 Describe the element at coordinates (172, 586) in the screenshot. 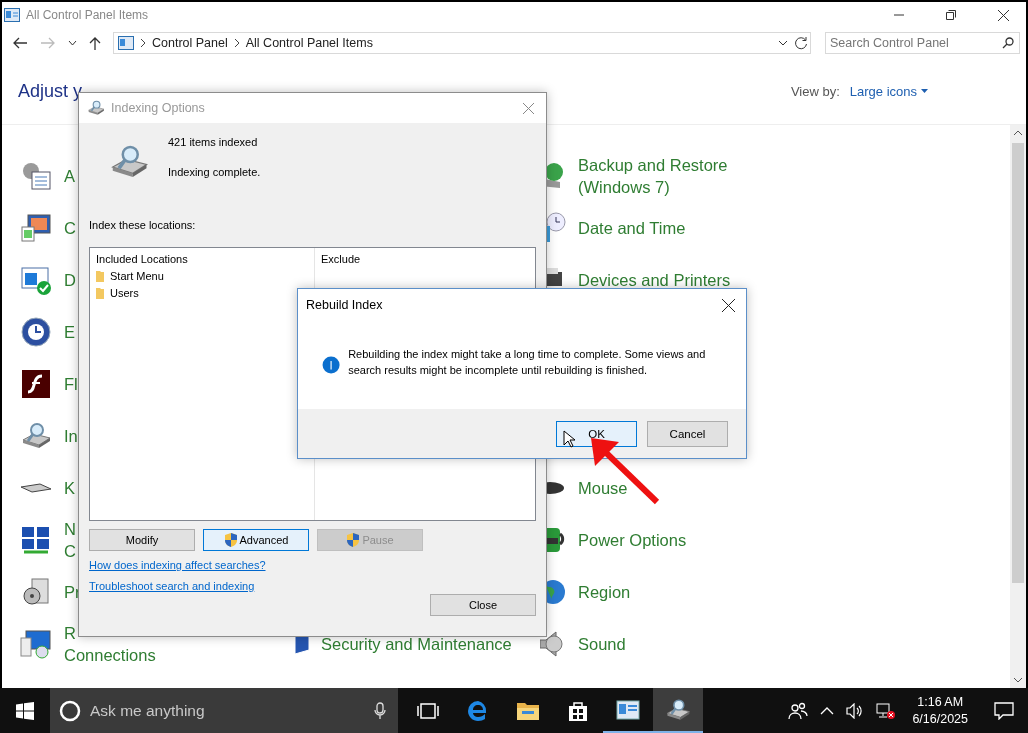

I see `help-link: Troubleshoot search and indexing` at that location.